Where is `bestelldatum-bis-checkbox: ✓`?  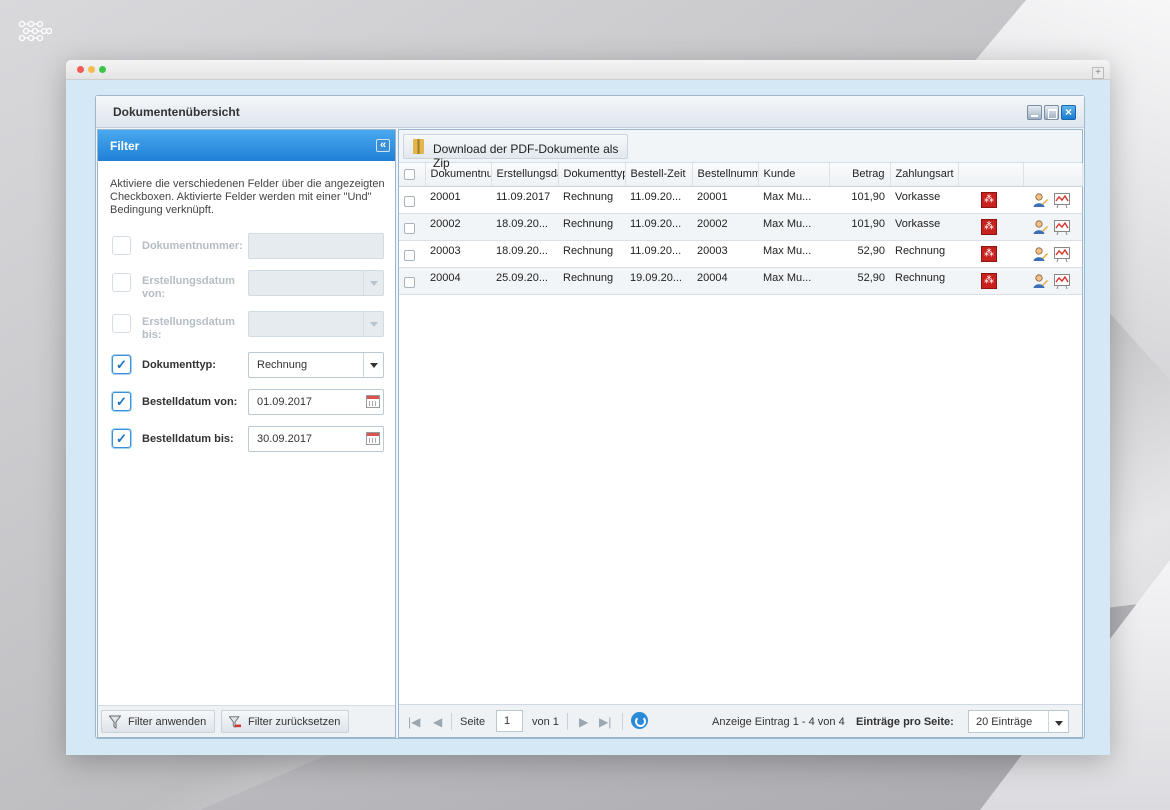
bestelldatum-bis-checkbox: ✓ is located at coordinates (121, 438).